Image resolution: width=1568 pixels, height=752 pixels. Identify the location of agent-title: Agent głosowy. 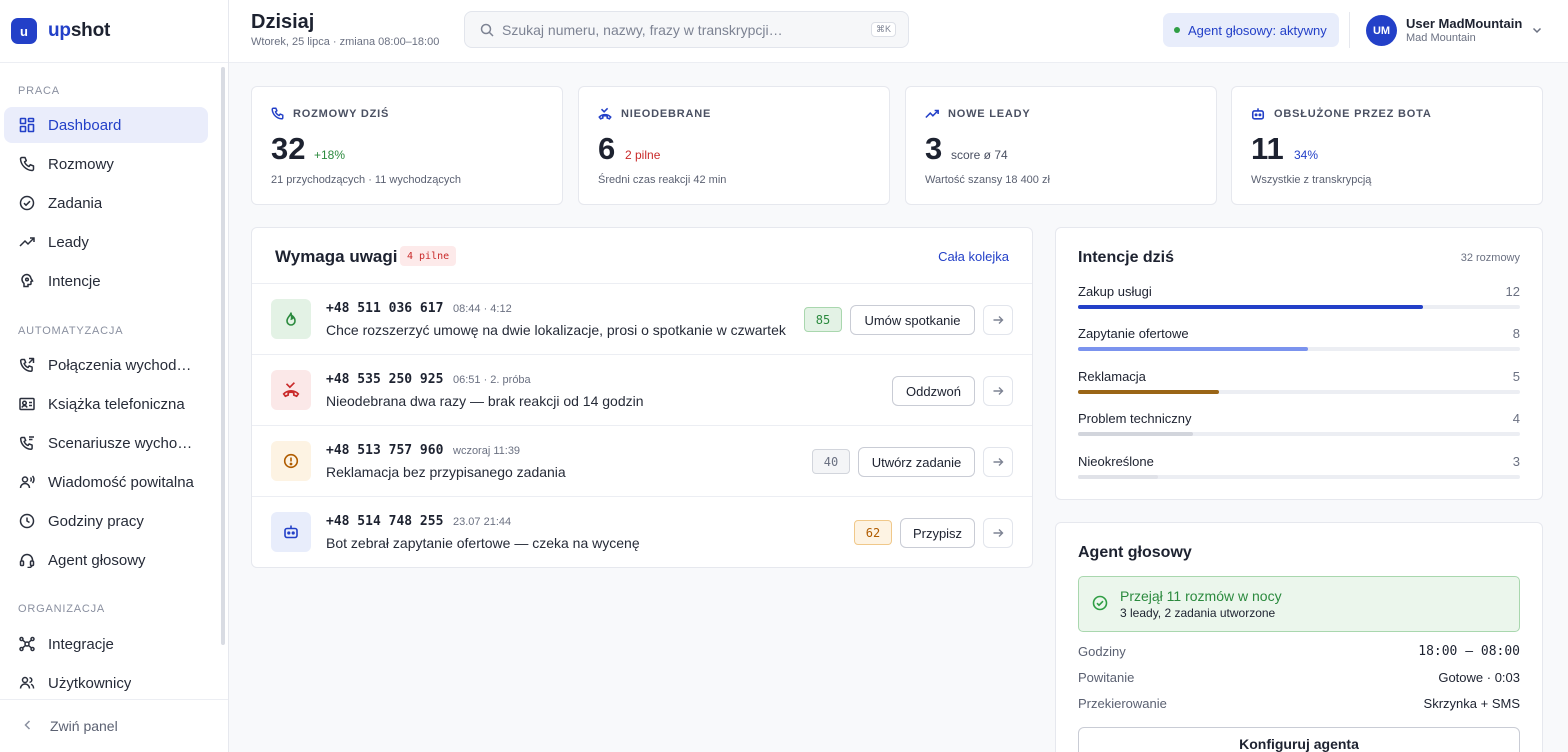
(1135, 552).